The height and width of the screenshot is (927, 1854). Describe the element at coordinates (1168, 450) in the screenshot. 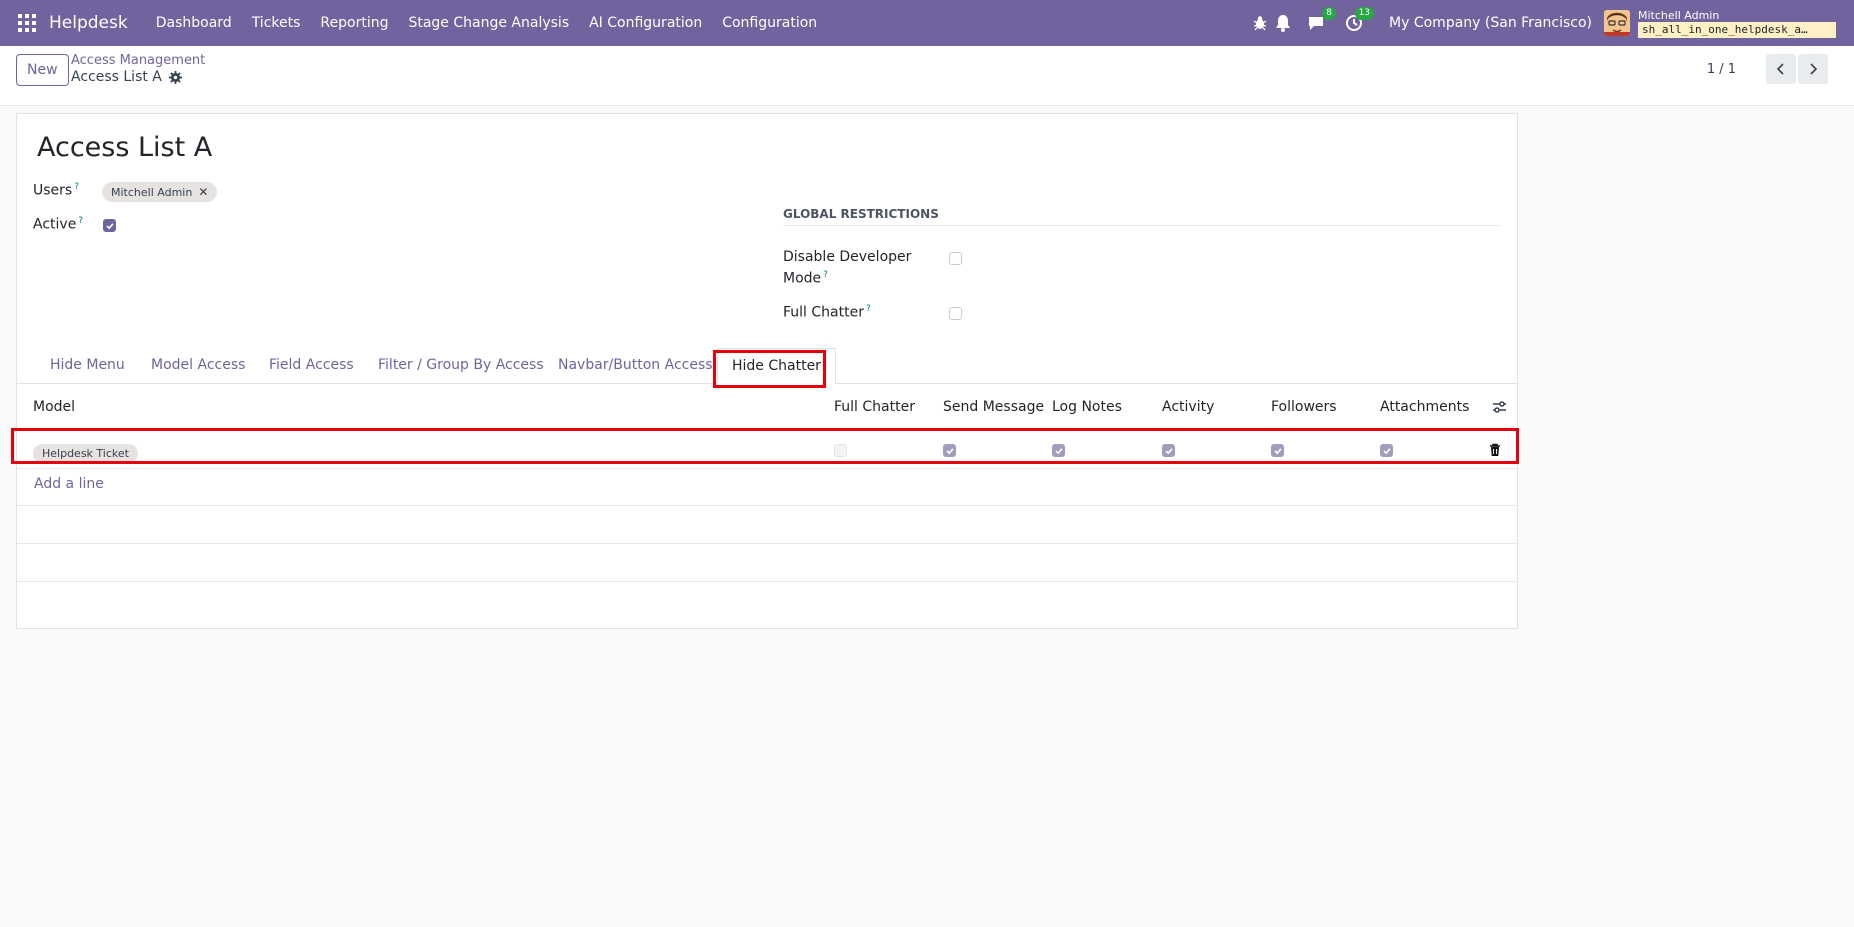

I see `row-activity-checkbox` at that location.